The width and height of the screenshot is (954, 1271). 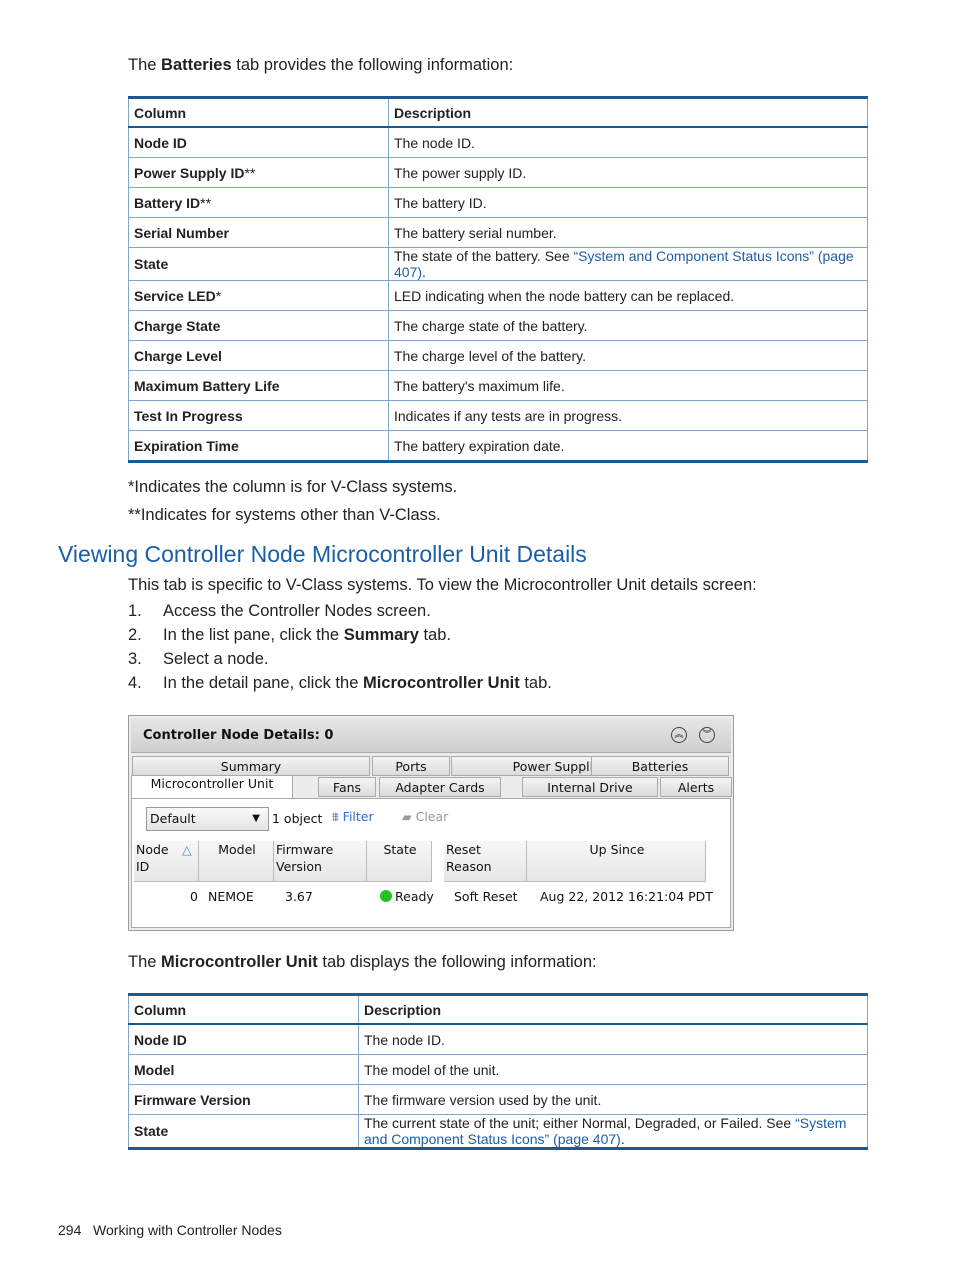 What do you see at coordinates (483, 1099) in the screenshot?
I see `description-text: The firmware version used by the unit.` at bounding box center [483, 1099].